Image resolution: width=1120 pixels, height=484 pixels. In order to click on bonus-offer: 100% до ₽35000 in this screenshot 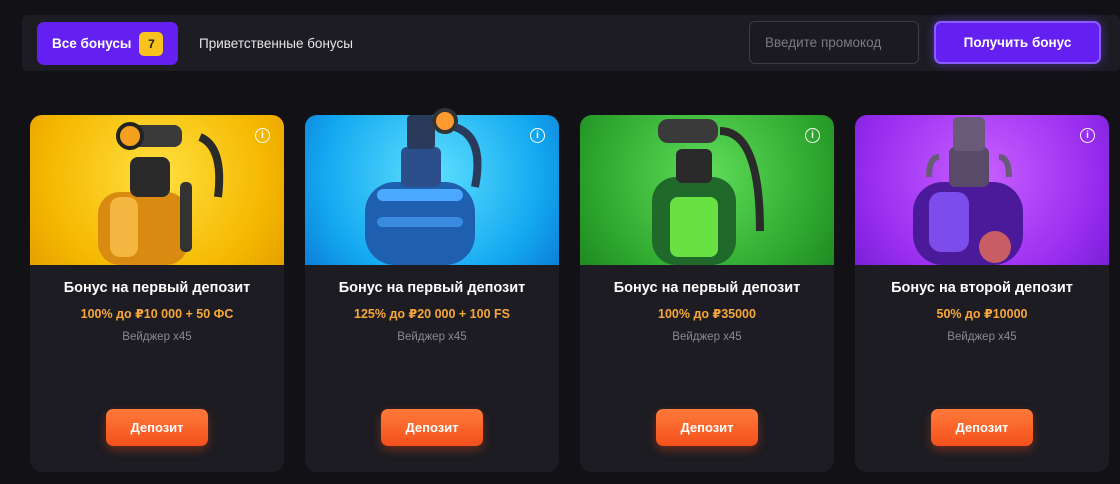, I will do `click(707, 314)`.